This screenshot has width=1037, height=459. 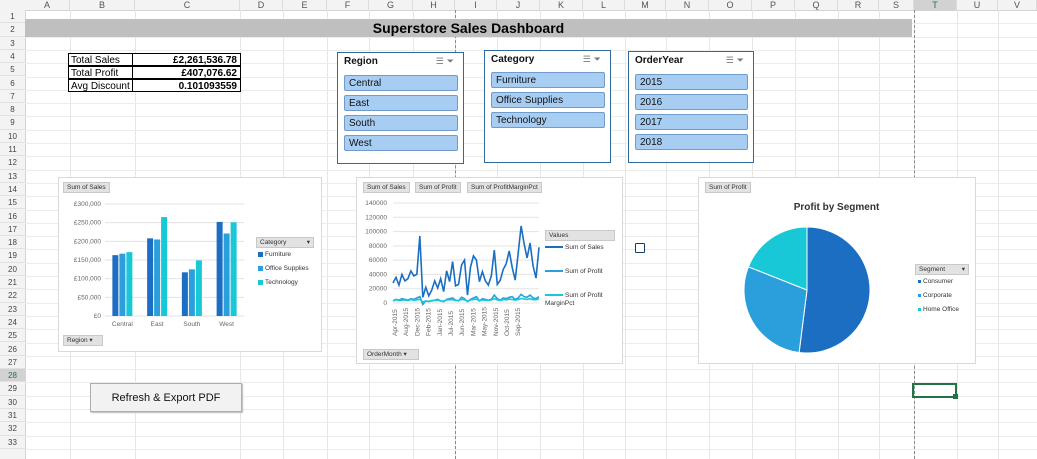 I want to click on column-header-g: G, so click(x=391, y=5).